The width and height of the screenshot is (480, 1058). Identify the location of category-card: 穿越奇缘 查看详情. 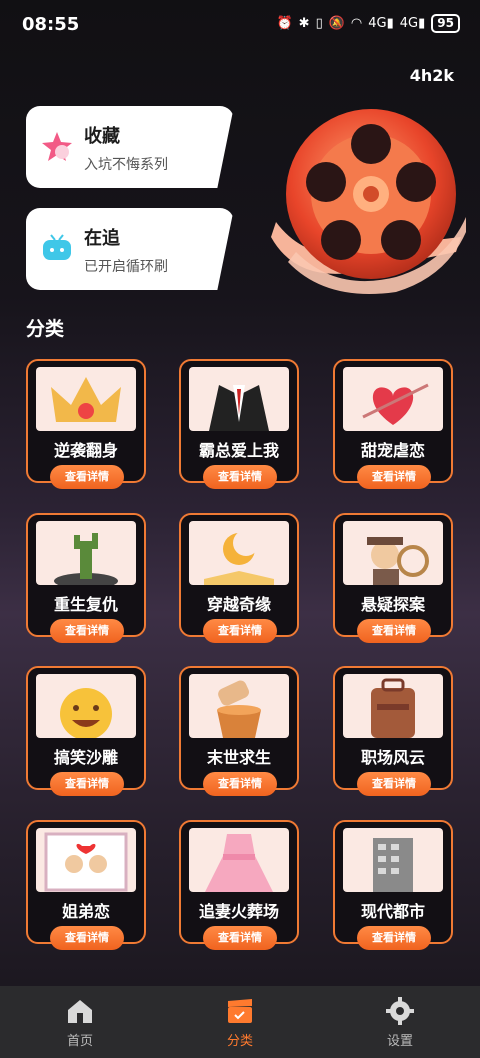
(239, 578).